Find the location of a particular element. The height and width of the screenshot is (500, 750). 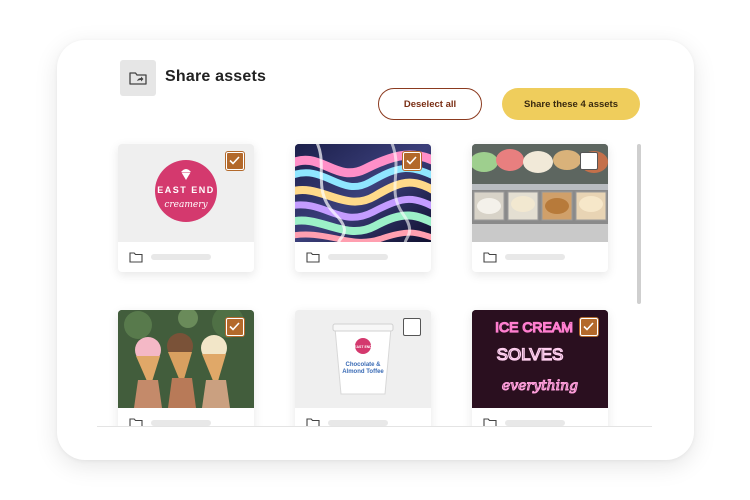

pint-label-line1: Chocolate & is located at coordinates (363, 365).